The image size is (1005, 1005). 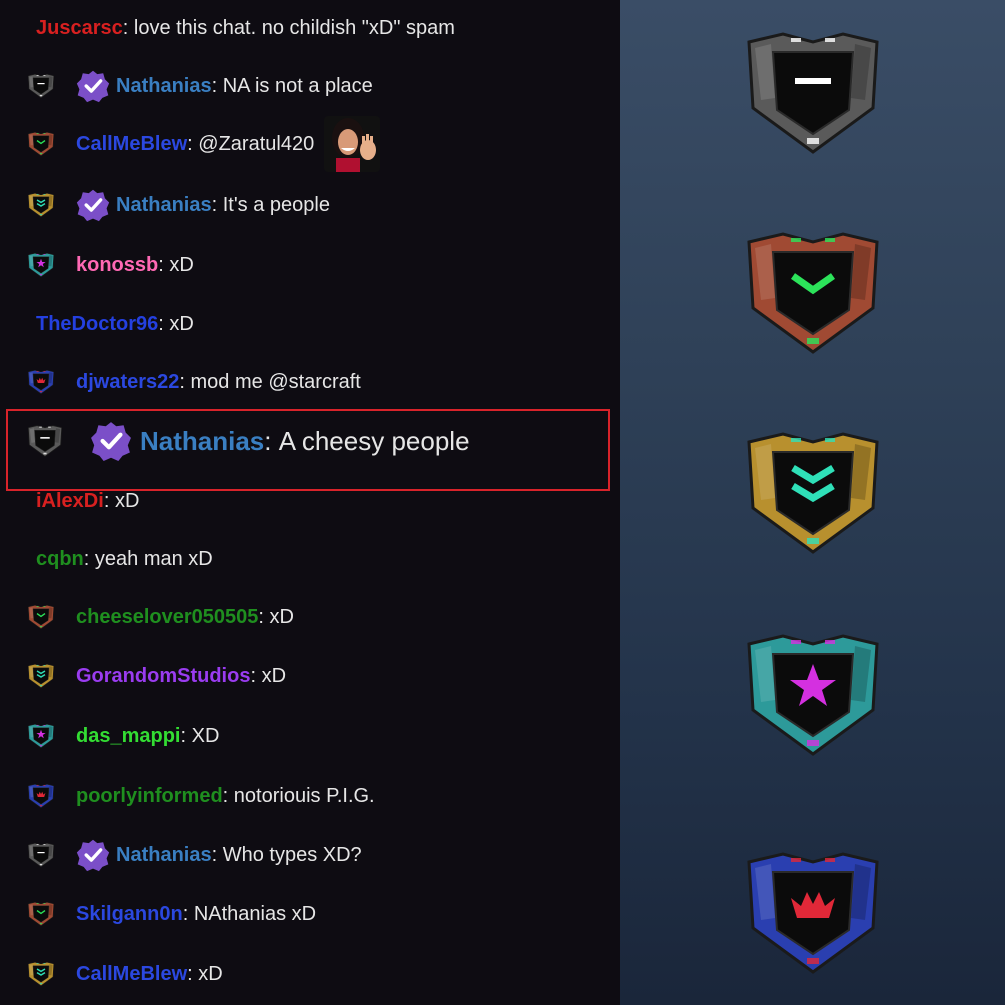 What do you see at coordinates (310, 736) in the screenshot?
I see `chat-message: das_mappi: XD` at bounding box center [310, 736].